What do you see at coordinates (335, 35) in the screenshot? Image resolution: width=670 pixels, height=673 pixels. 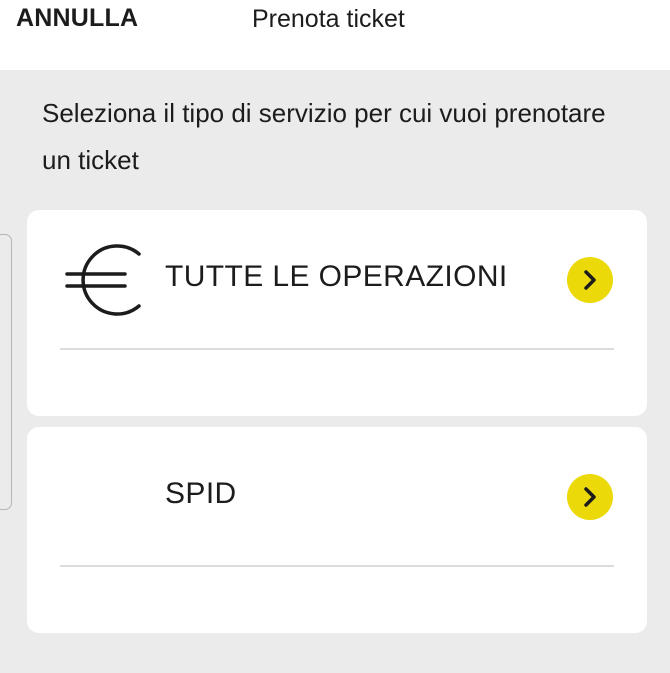 I see `top-bar: ANNULLA Prenota ticket` at bounding box center [335, 35].